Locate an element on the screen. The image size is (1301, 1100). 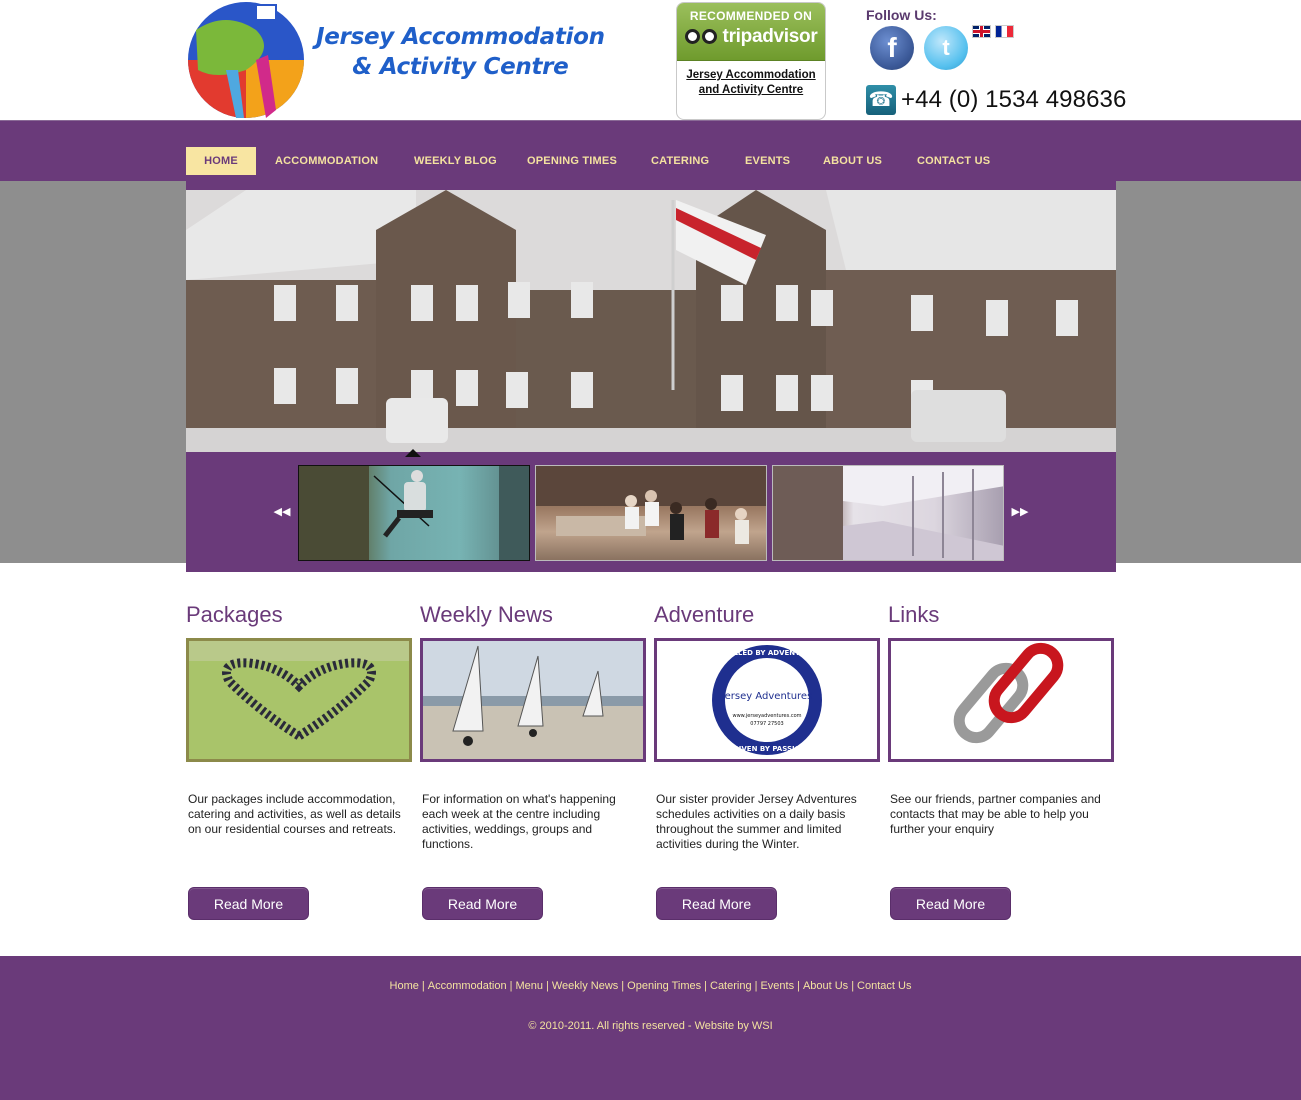
nav-contact-us: CONTACT US is located at coordinates (953, 161).